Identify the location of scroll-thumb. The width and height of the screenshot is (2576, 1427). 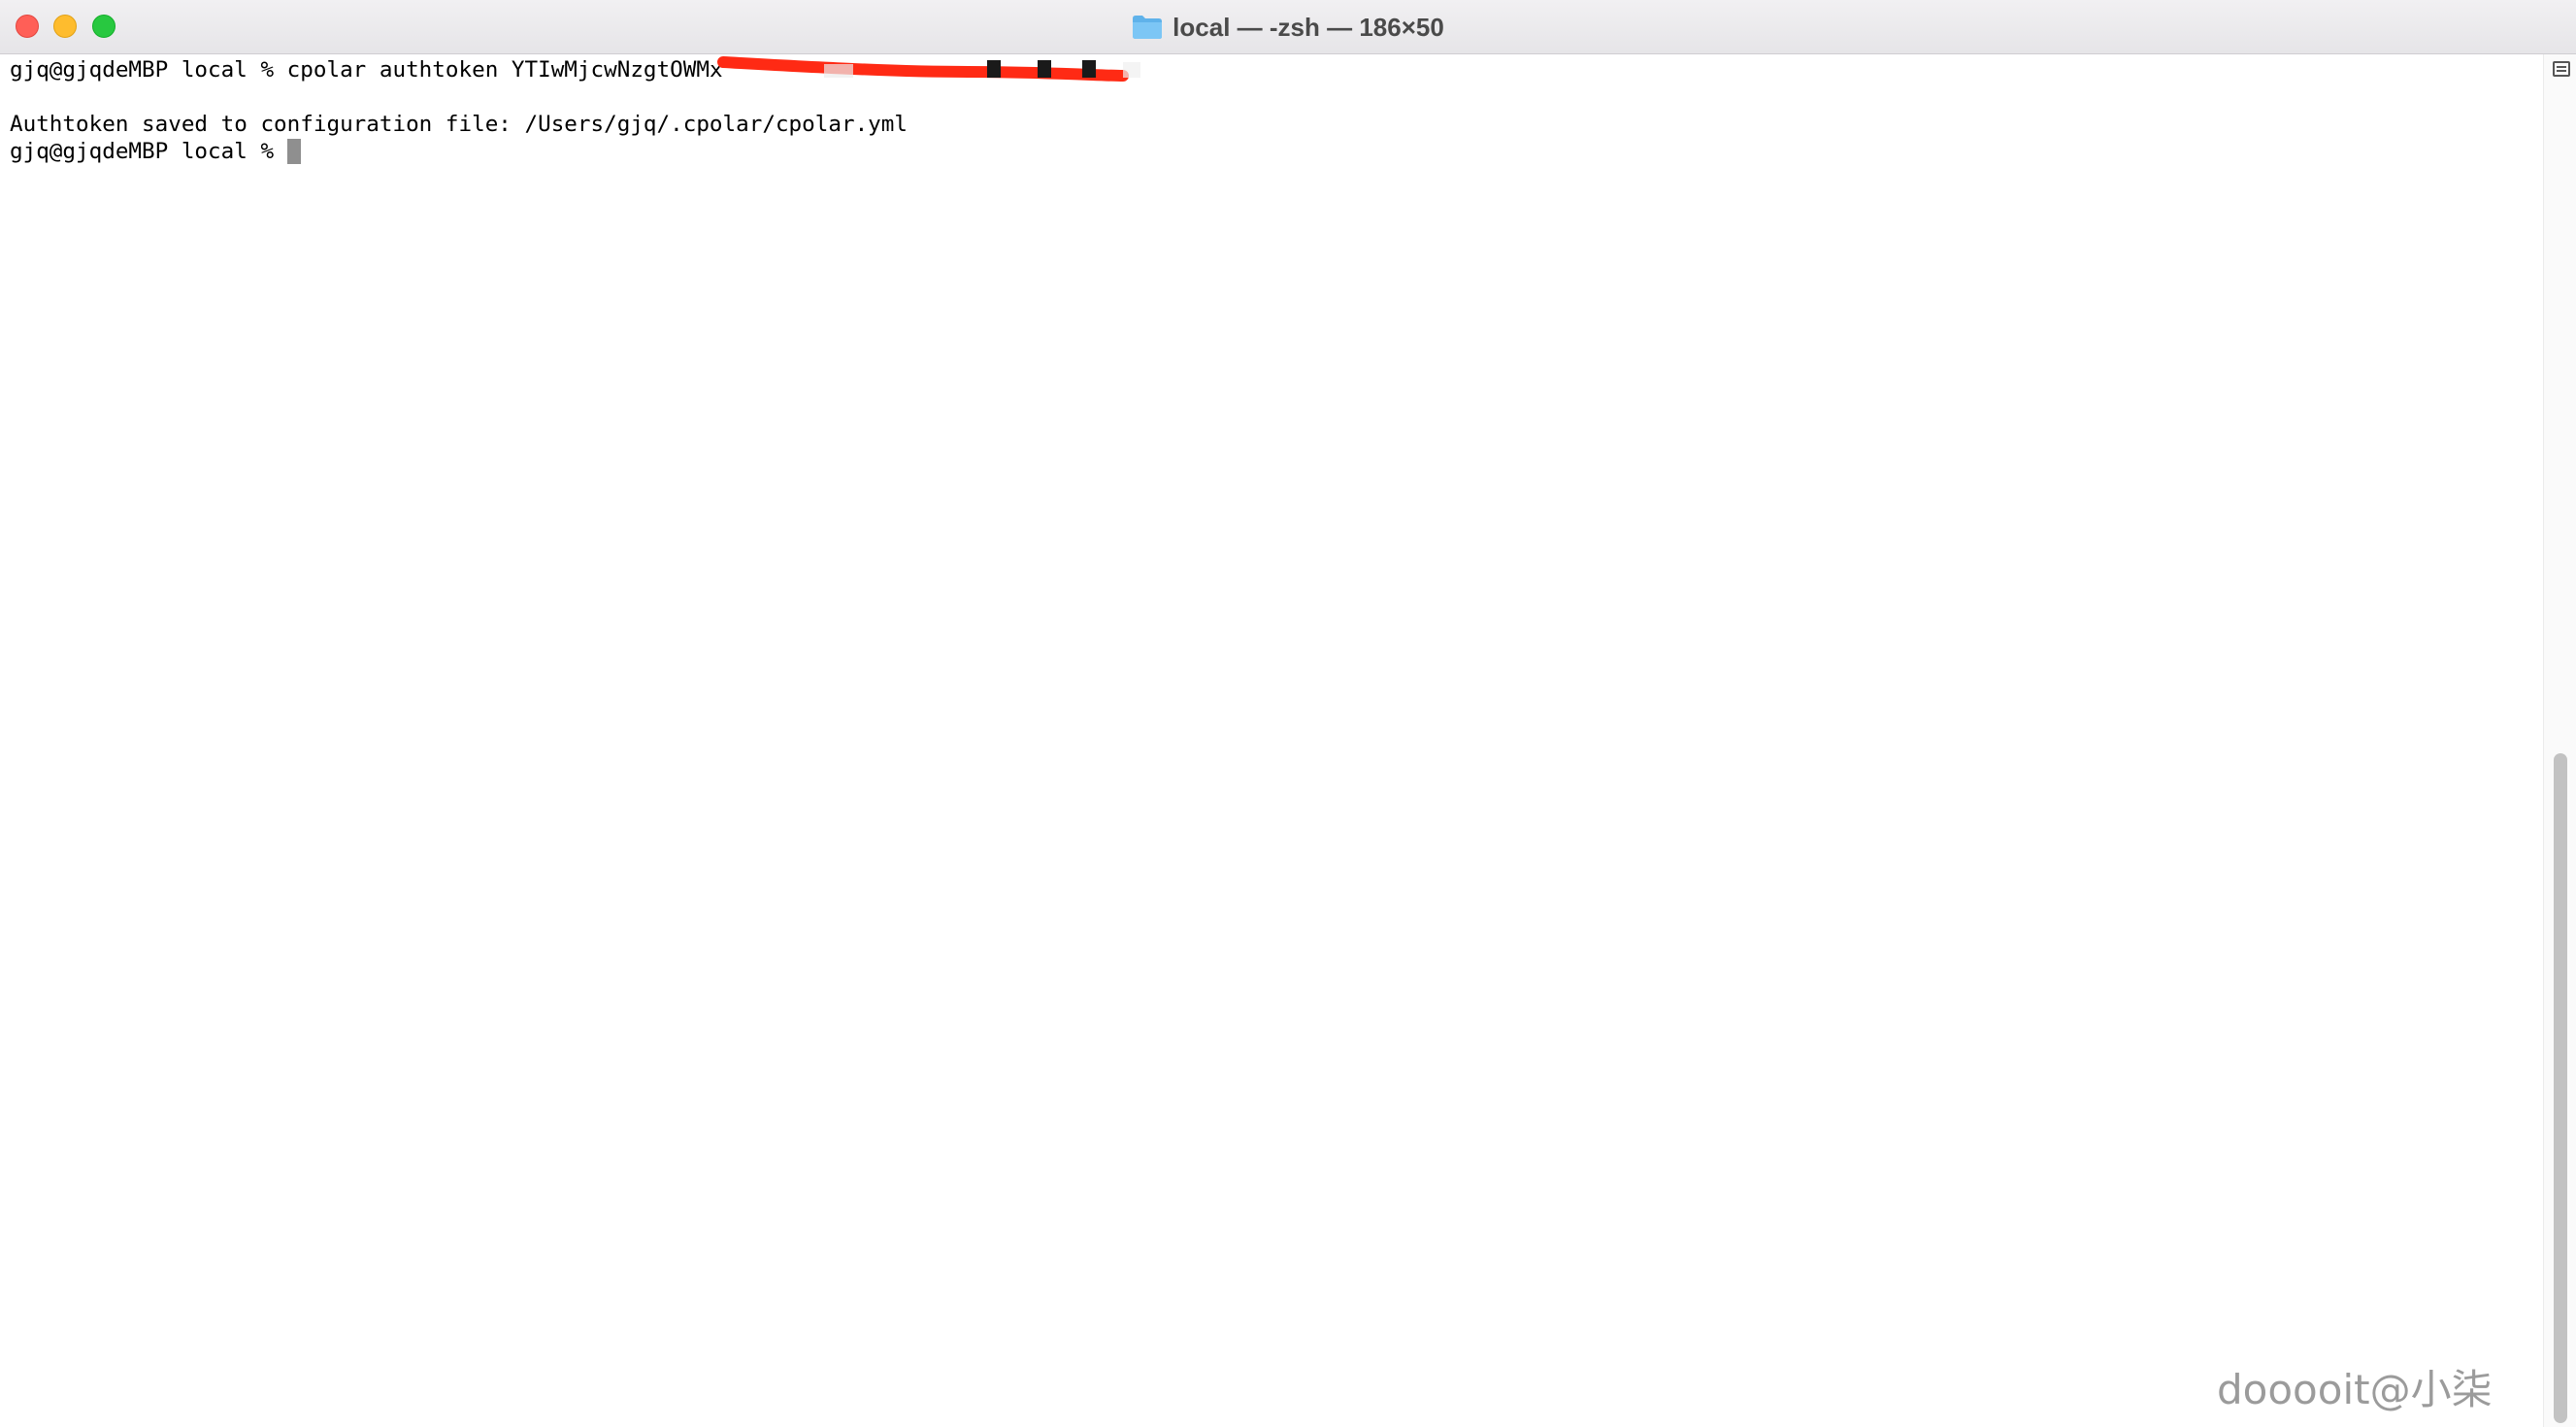
(2560, 1088).